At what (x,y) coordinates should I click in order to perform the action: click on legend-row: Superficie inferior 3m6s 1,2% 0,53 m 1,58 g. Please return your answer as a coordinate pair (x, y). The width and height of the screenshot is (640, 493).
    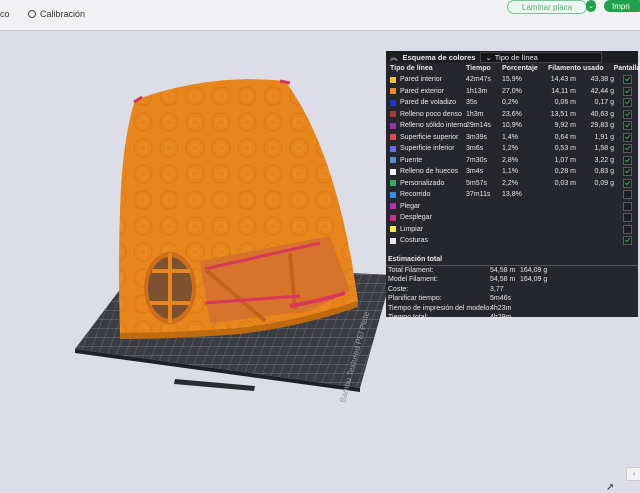
    Looking at the image, I should click on (512, 149).